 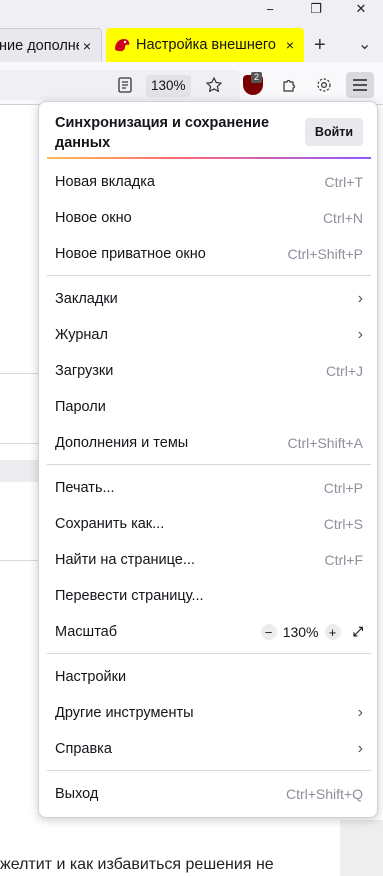 What do you see at coordinates (91, 677) in the screenshot?
I see `menu-item-label: Настройки` at bounding box center [91, 677].